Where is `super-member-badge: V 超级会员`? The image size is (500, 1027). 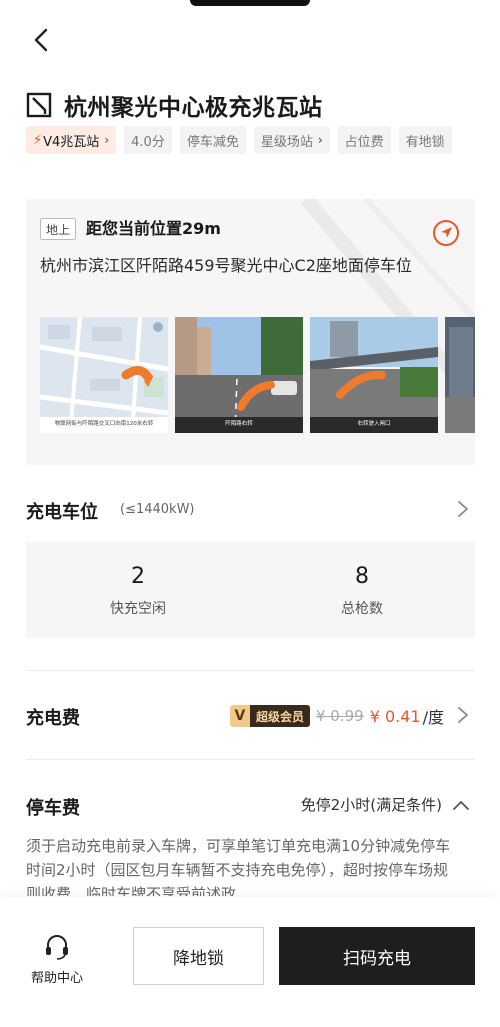
super-member-badge: V 超级会员 is located at coordinates (269, 716).